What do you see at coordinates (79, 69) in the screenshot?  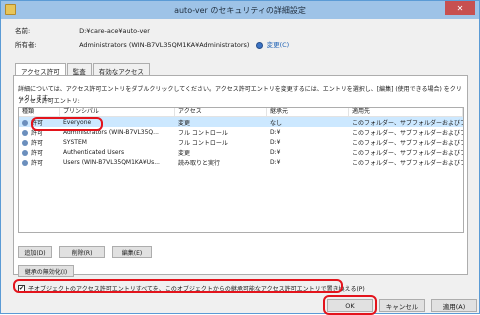 I see `tab-auditing: 監査` at bounding box center [79, 69].